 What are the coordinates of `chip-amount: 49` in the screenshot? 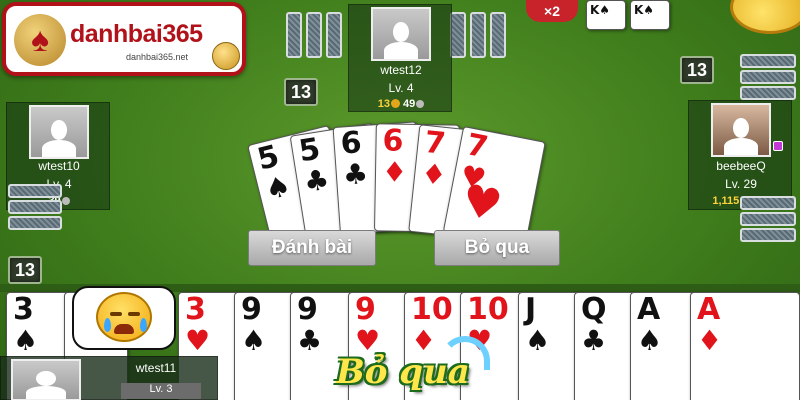 It's located at (409, 104).